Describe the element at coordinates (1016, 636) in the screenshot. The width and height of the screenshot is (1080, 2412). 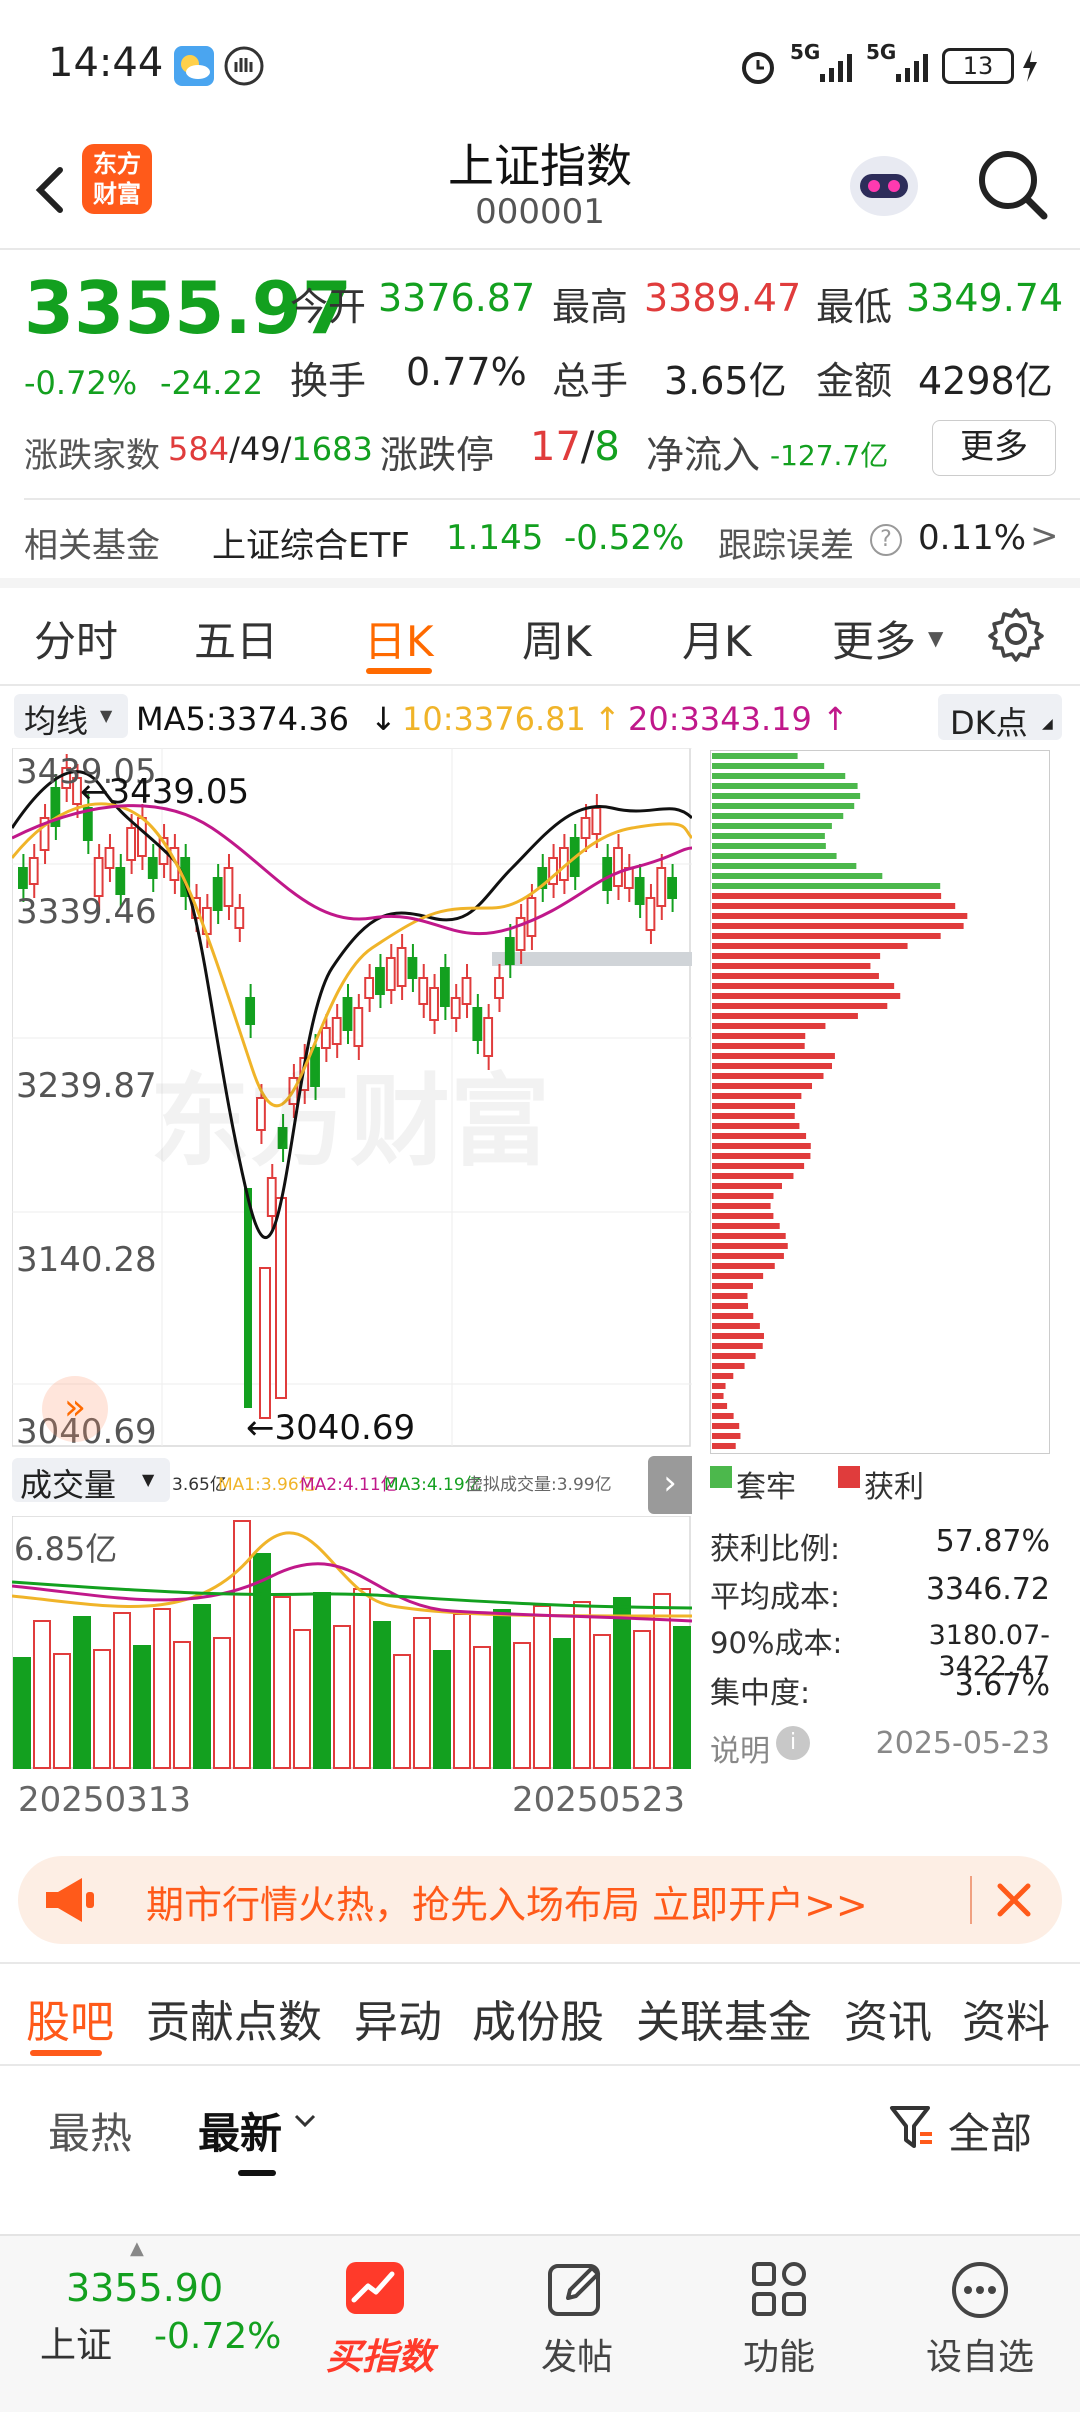
I see `settings-gear-icon` at that location.